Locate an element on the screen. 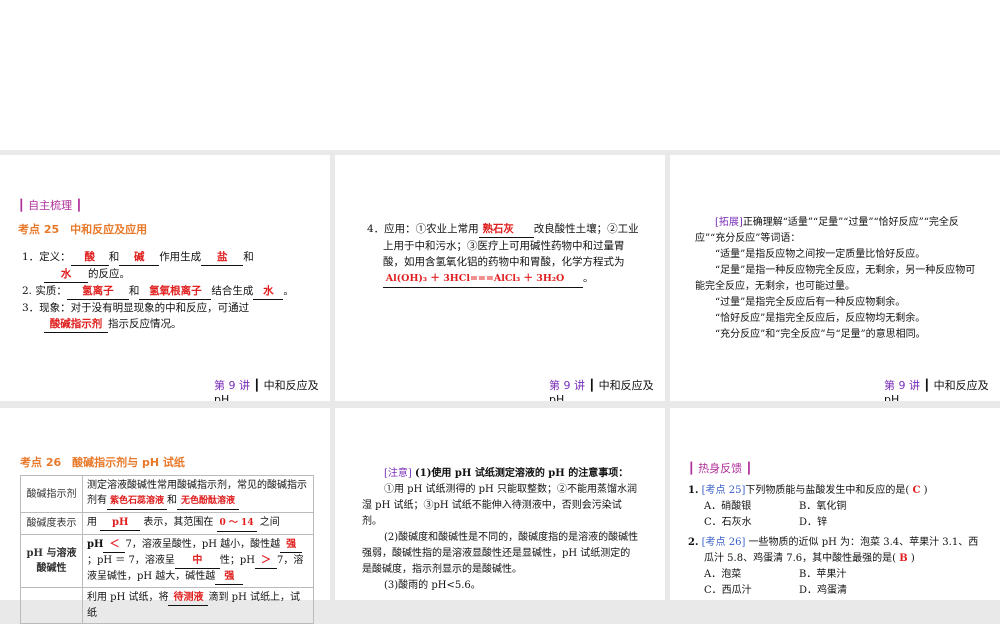  answer-blank: 熟石灰 is located at coordinates (506, 229).